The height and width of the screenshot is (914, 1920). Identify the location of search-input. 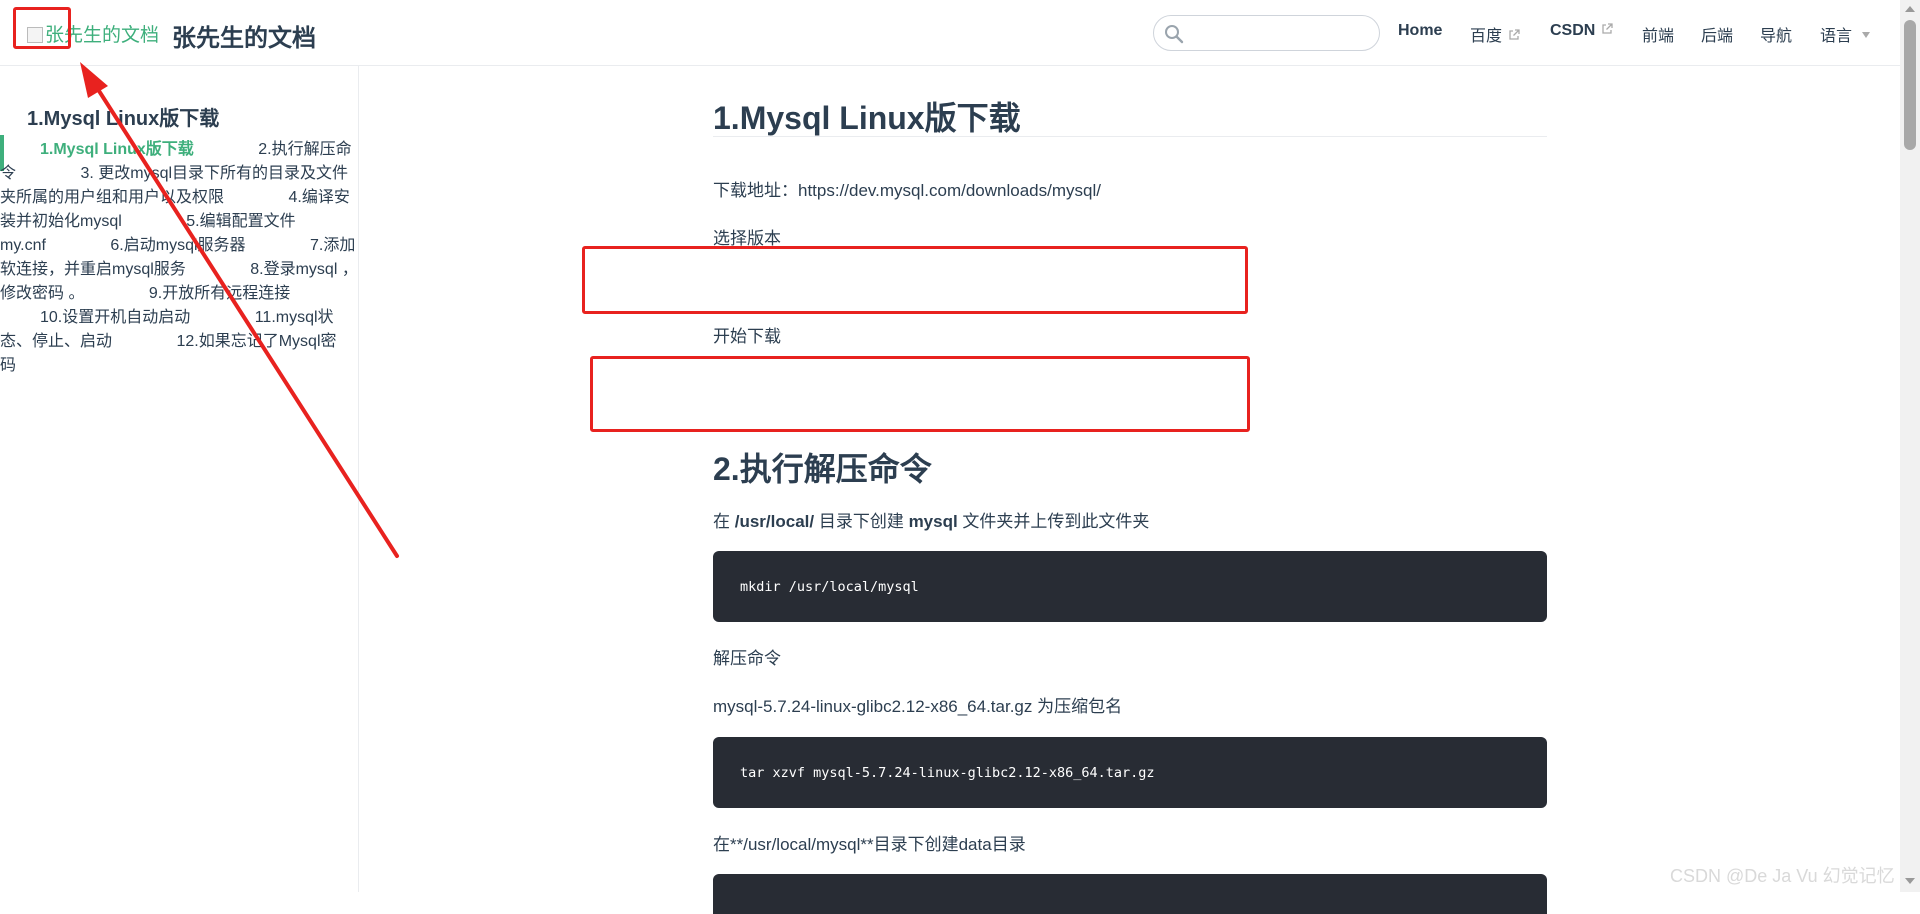
(1284, 34).